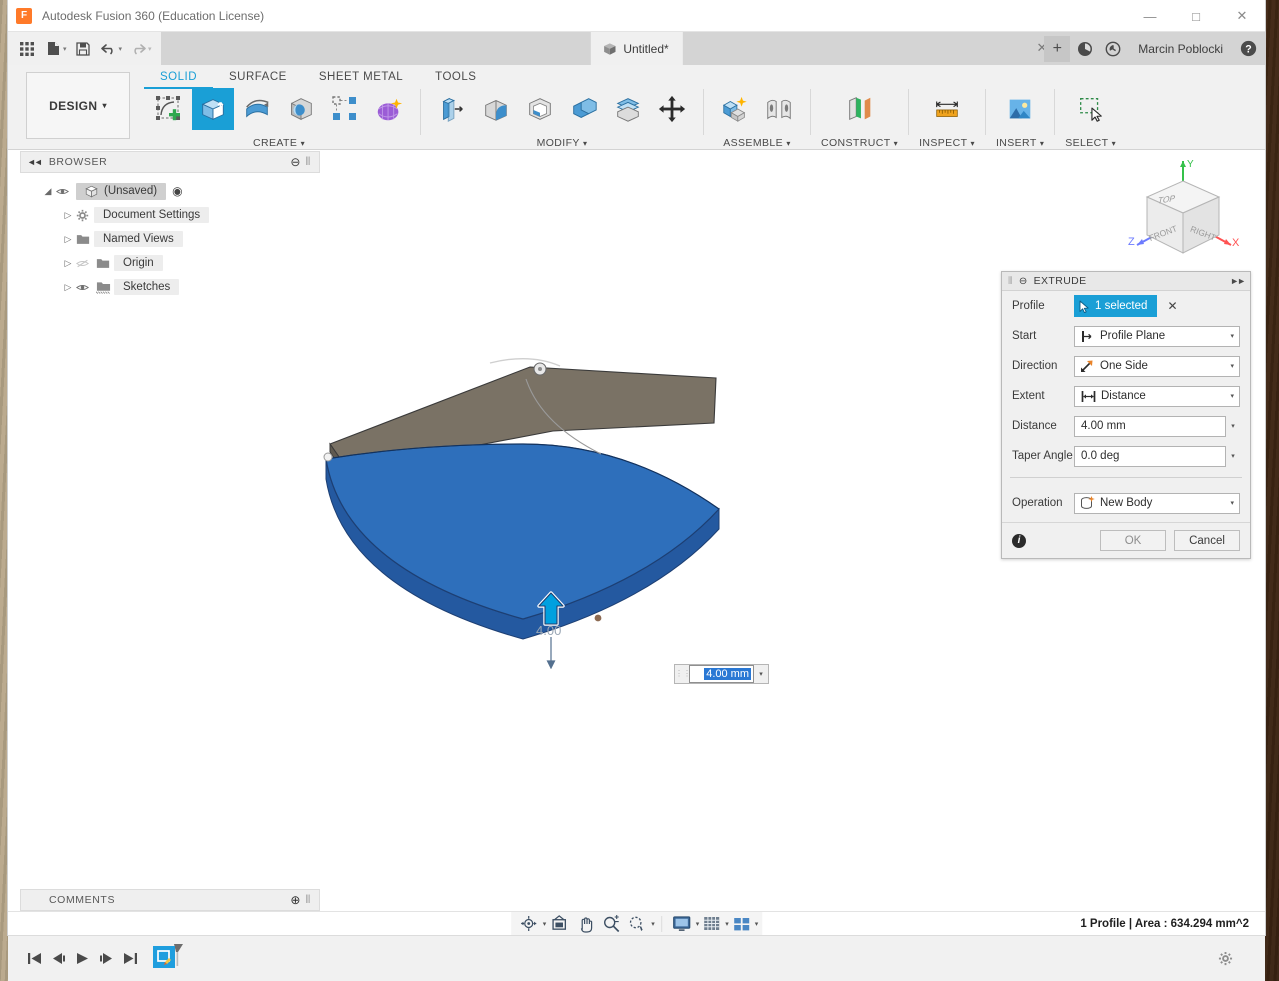 The width and height of the screenshot is (1279, 981). Describe the element at coordinates (1150, 16) in the screenshot. I see `minimize-button: —` at that location.